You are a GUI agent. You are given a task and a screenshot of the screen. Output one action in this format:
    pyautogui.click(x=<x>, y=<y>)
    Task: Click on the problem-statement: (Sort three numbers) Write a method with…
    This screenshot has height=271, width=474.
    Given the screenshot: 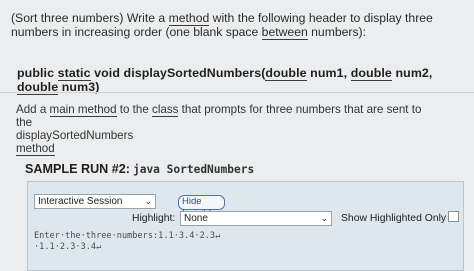 What is the action you would take?
    pyautogui.click(x=236, y=25)
    